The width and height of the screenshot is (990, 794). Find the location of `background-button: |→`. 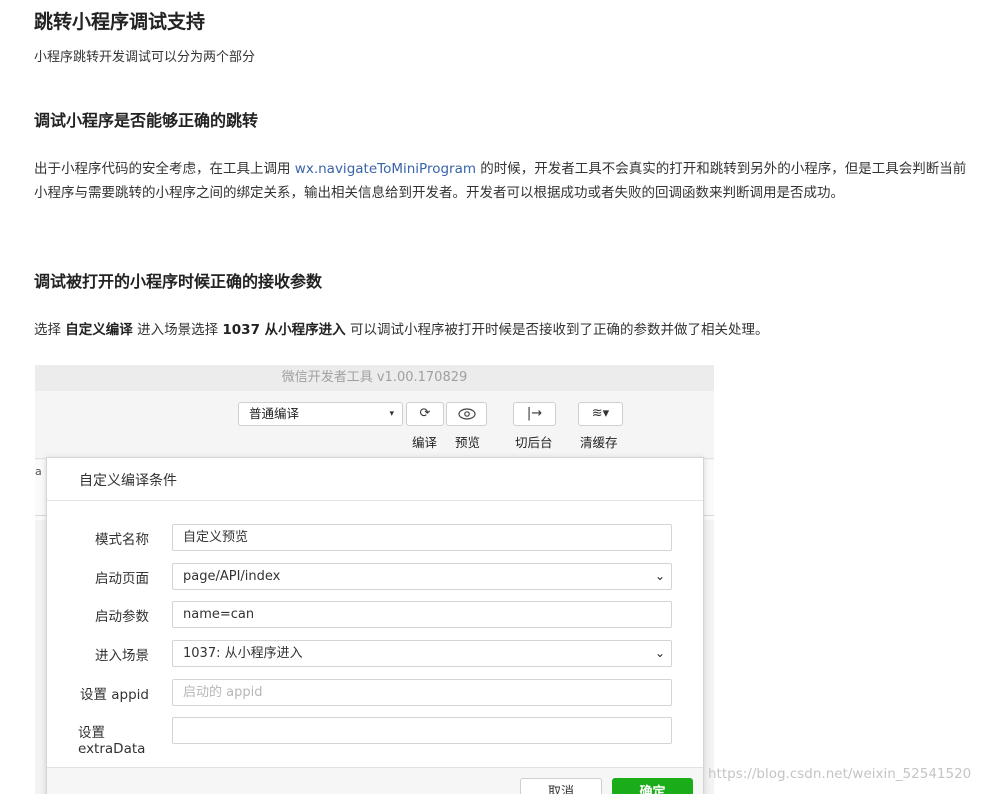

background-button: |→ is located at coordinates (534, 414).